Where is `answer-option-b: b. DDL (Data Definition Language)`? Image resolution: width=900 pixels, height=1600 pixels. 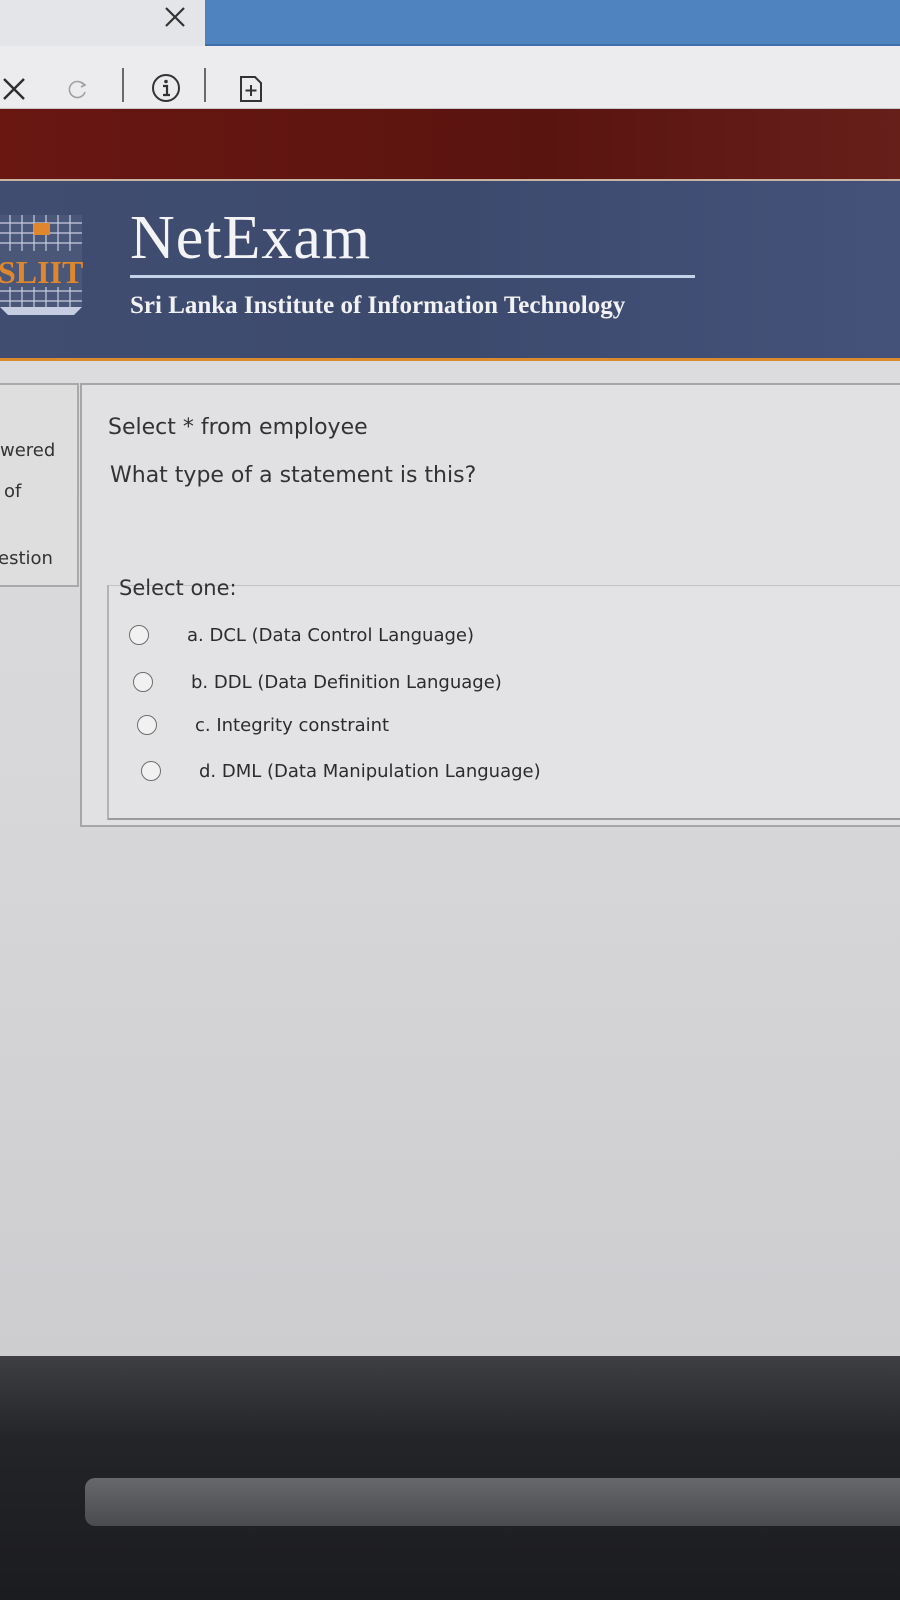
answer-option-b: b. DDL (Data Definition Language) is located at coordinates (479, 682).